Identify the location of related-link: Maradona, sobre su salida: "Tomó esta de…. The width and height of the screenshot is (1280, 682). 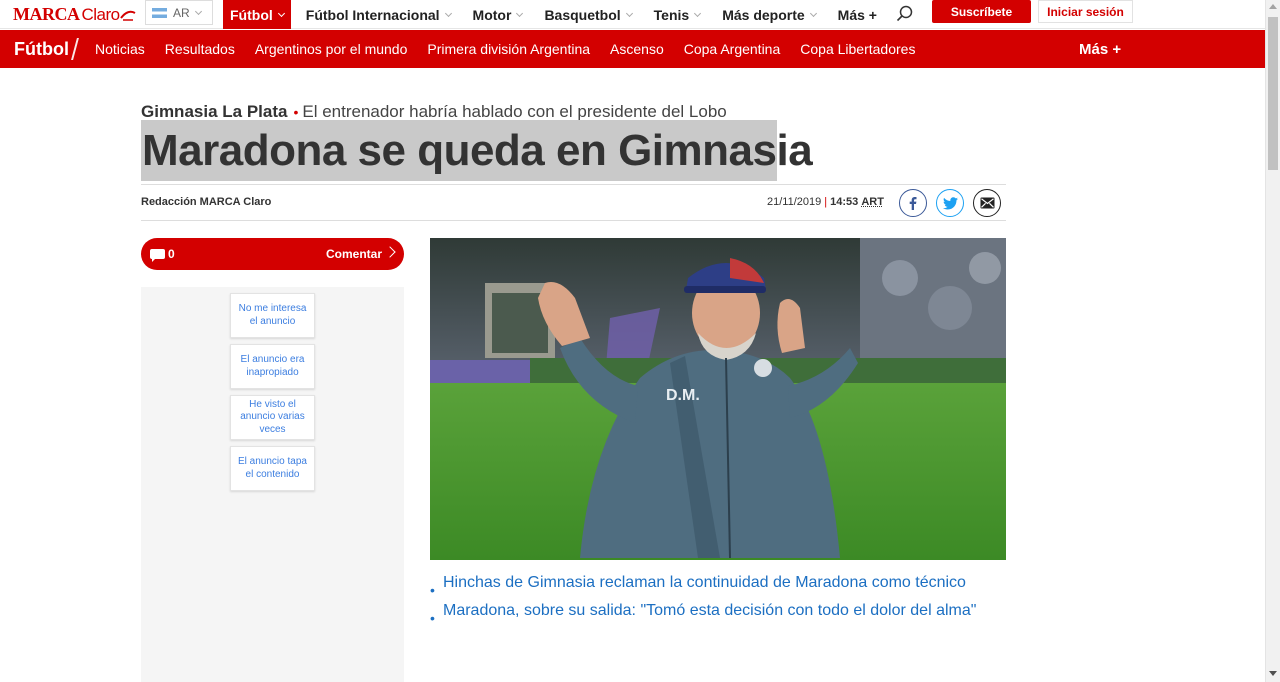
(718, 614).